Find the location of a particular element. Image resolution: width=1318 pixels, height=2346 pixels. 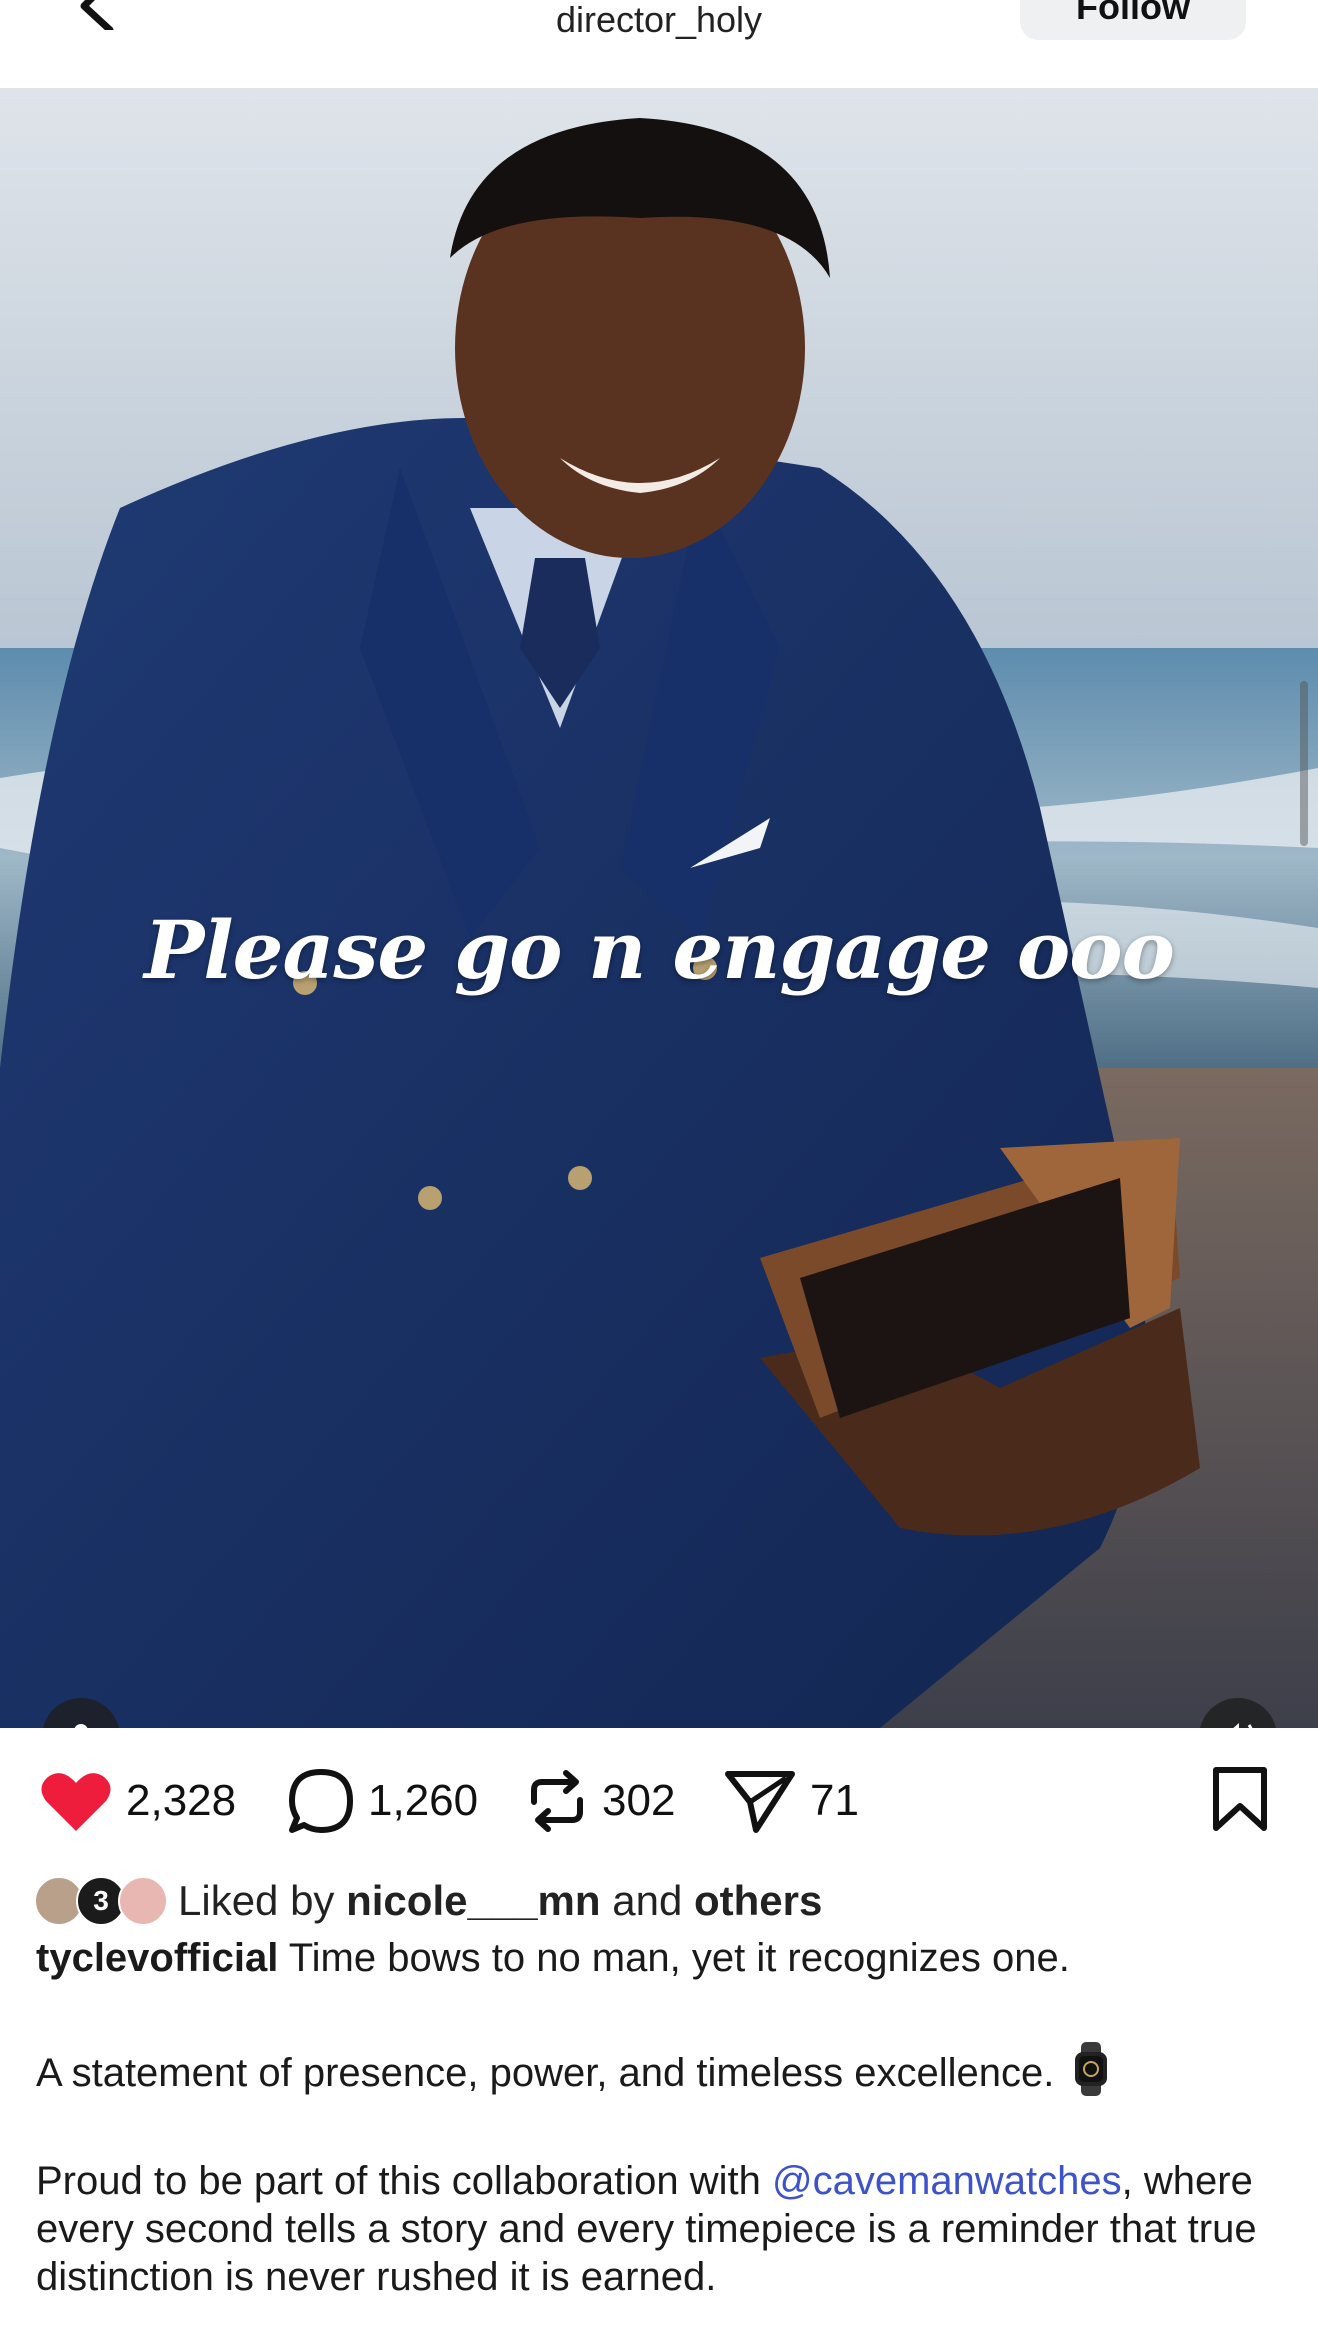

repost-count: 302 is located at coordinates (639, 1800).